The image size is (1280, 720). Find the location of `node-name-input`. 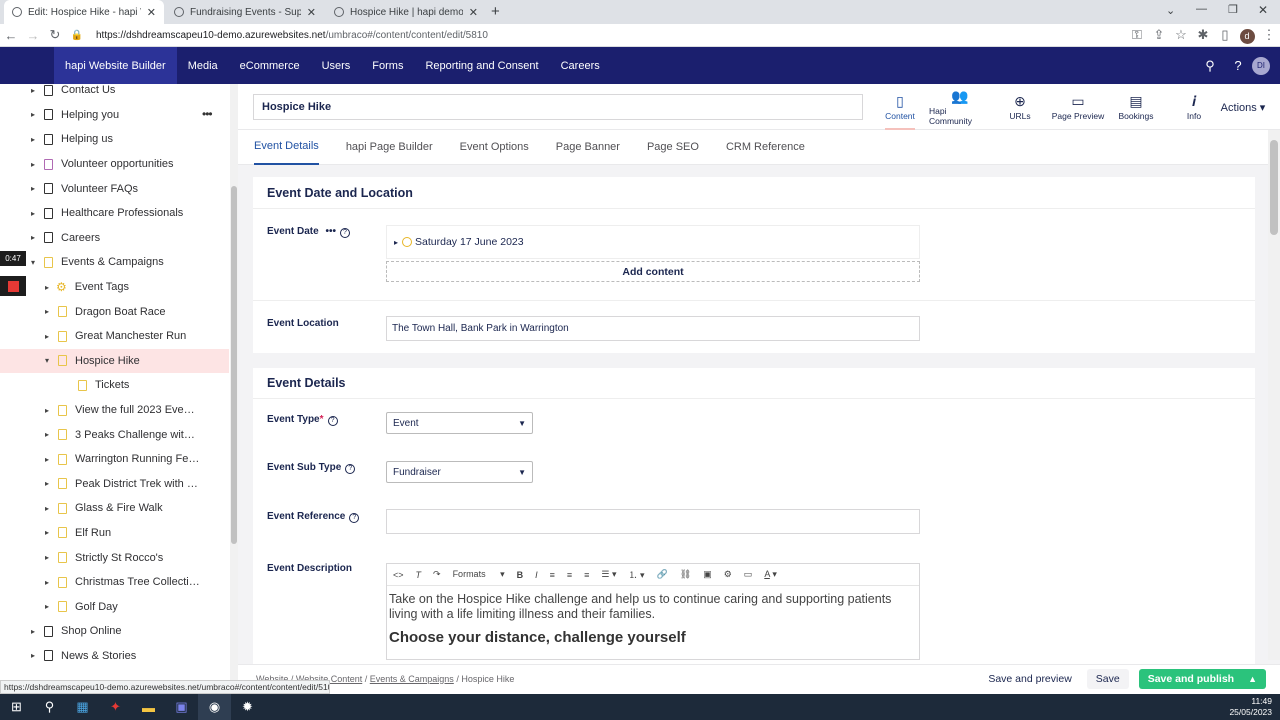

node-name-input is located at coordinates (558, 107).